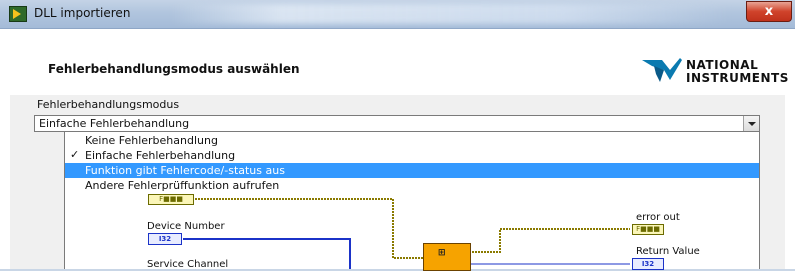  I want to click on call-library-function-node: ⊞, so click(447, 257).